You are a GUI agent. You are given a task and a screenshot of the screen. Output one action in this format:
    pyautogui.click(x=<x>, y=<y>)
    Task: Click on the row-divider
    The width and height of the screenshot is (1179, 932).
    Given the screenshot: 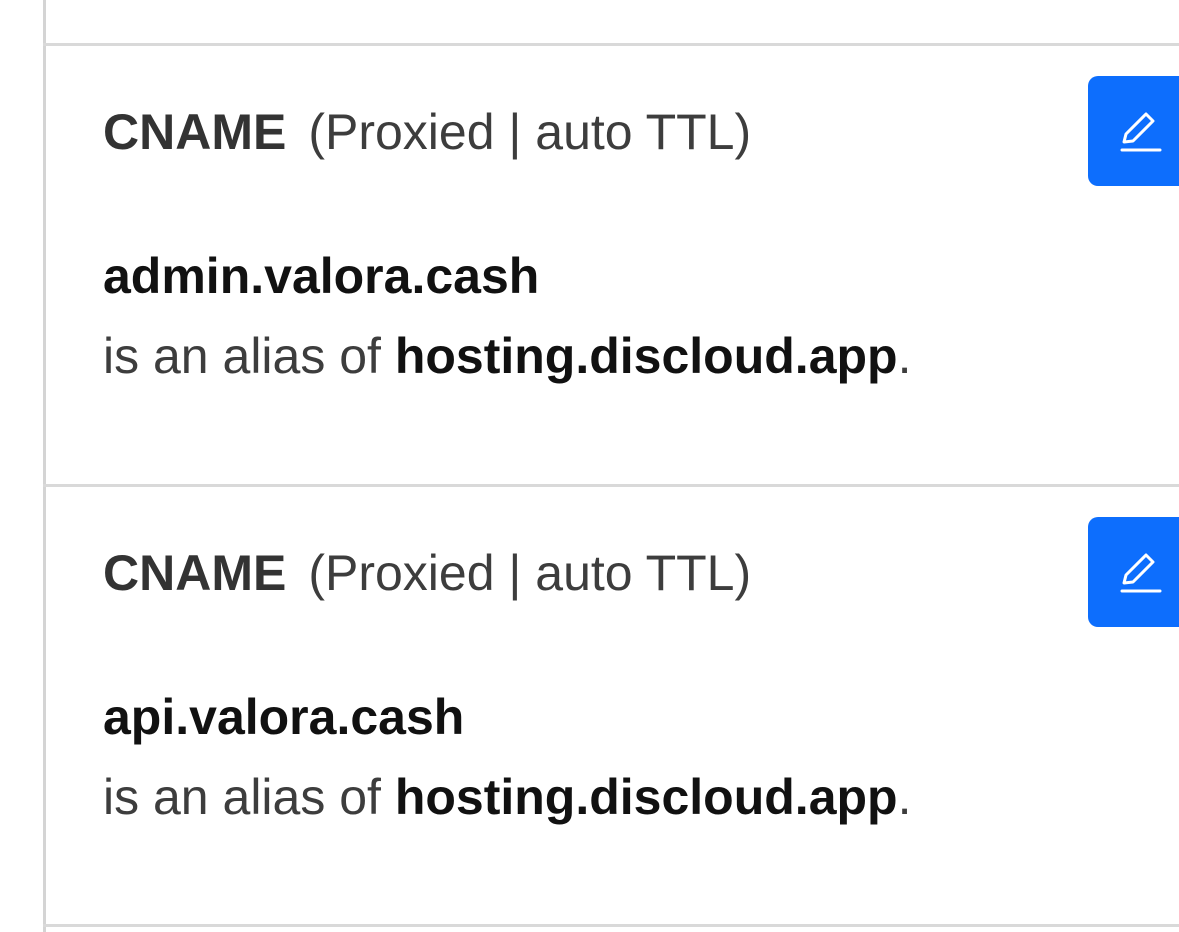 What is the action you would take?
    pyautogui.click(x=611, y=925)
    